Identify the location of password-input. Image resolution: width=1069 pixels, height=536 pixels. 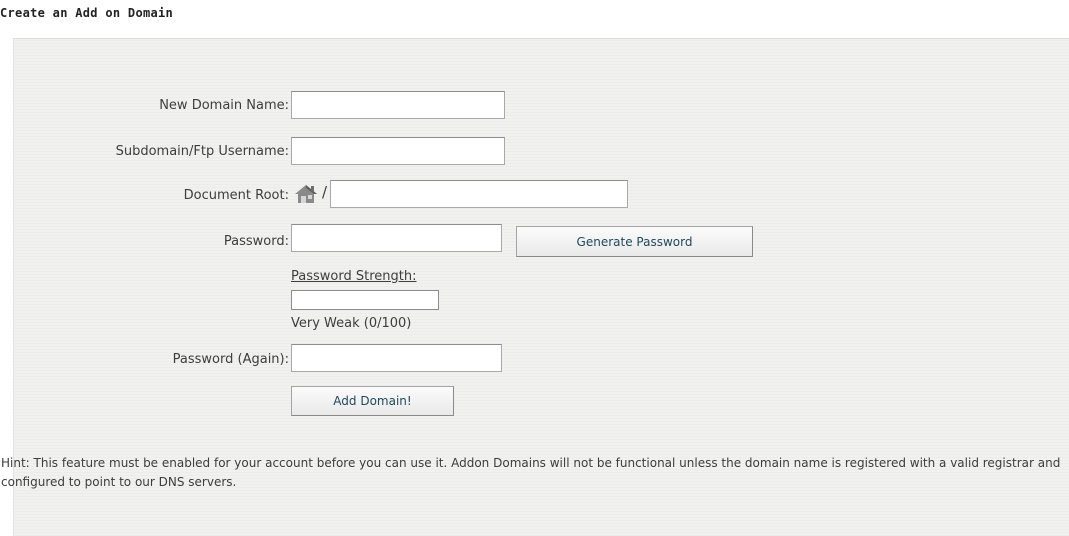
(396, 238).